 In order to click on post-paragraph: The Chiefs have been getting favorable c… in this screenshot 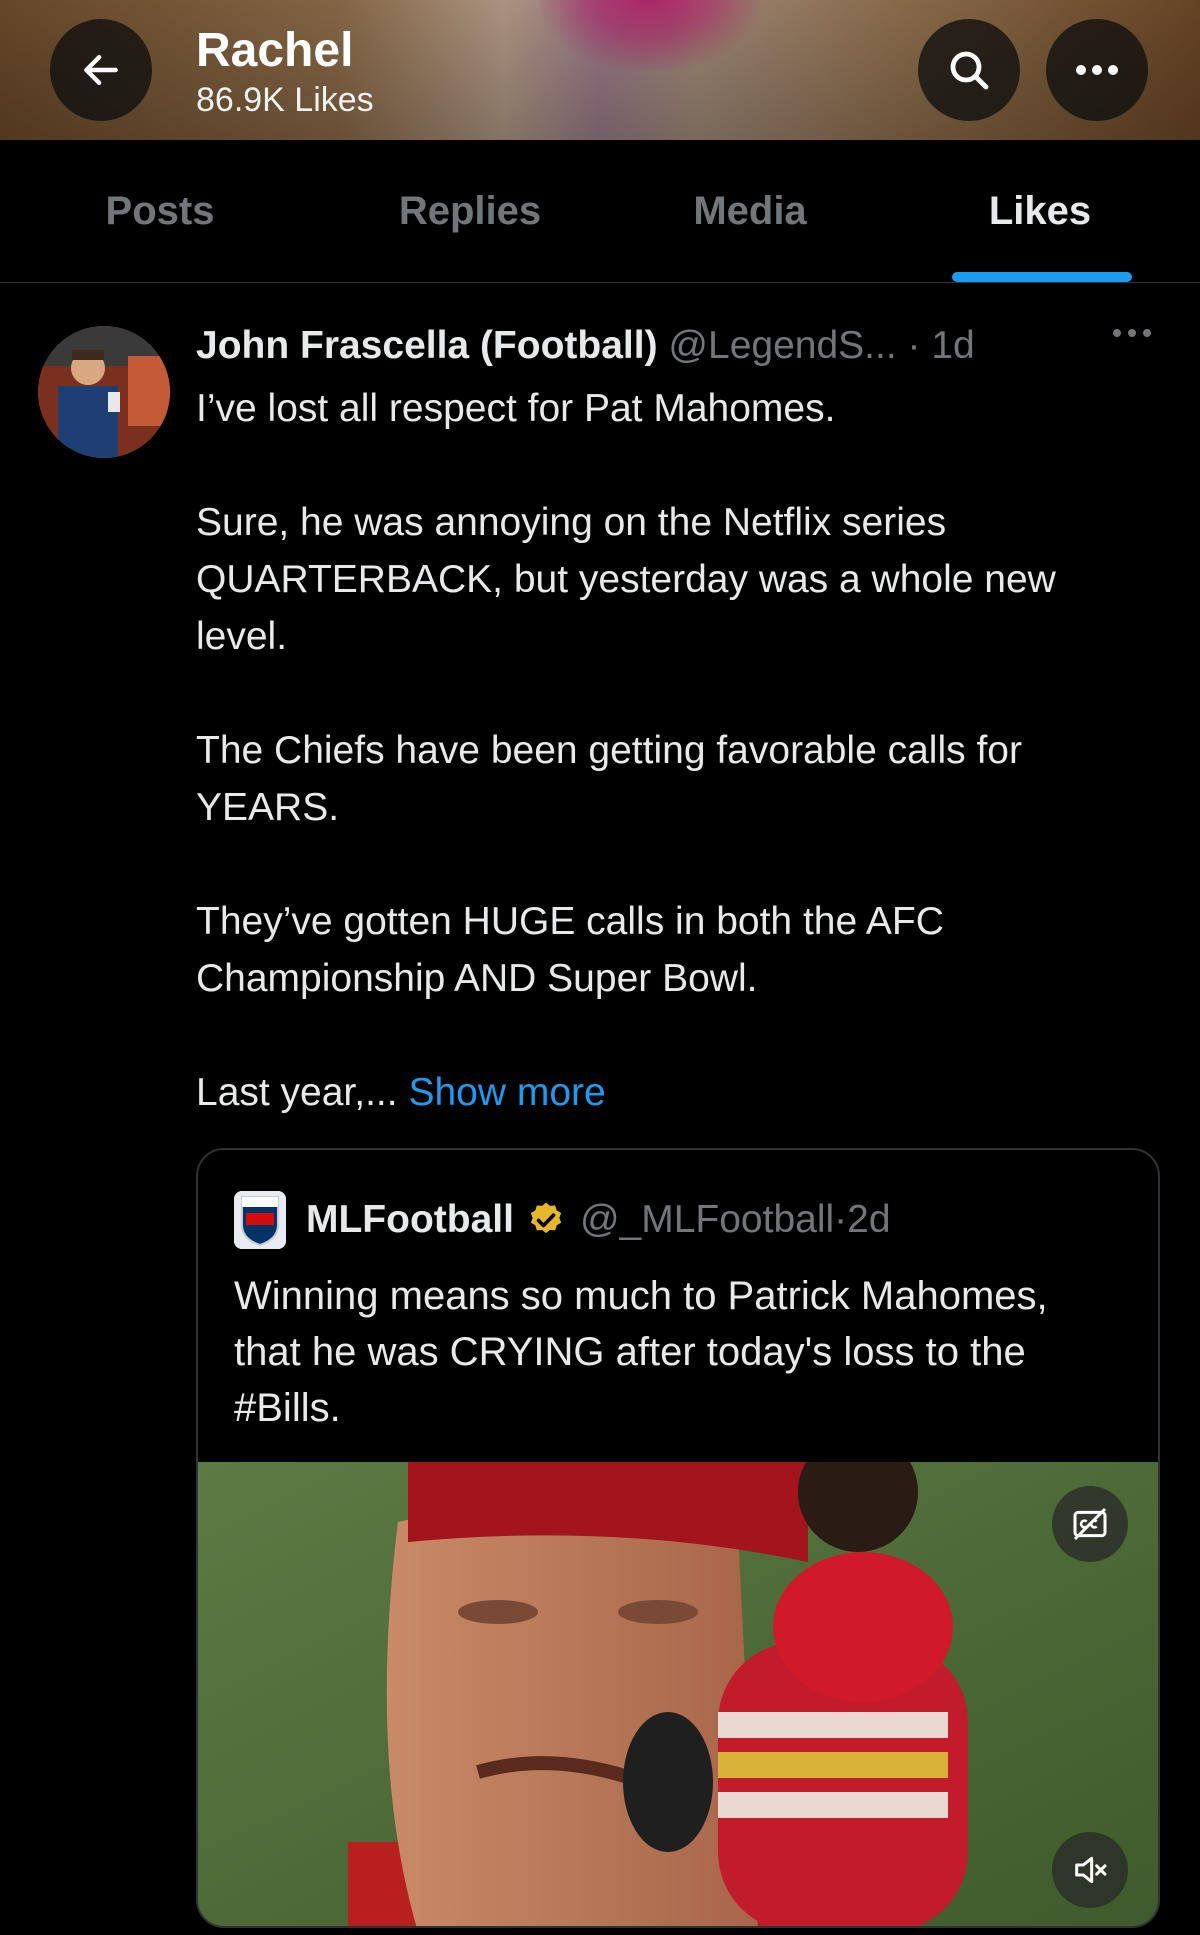, I will do `click(609, 779)`.